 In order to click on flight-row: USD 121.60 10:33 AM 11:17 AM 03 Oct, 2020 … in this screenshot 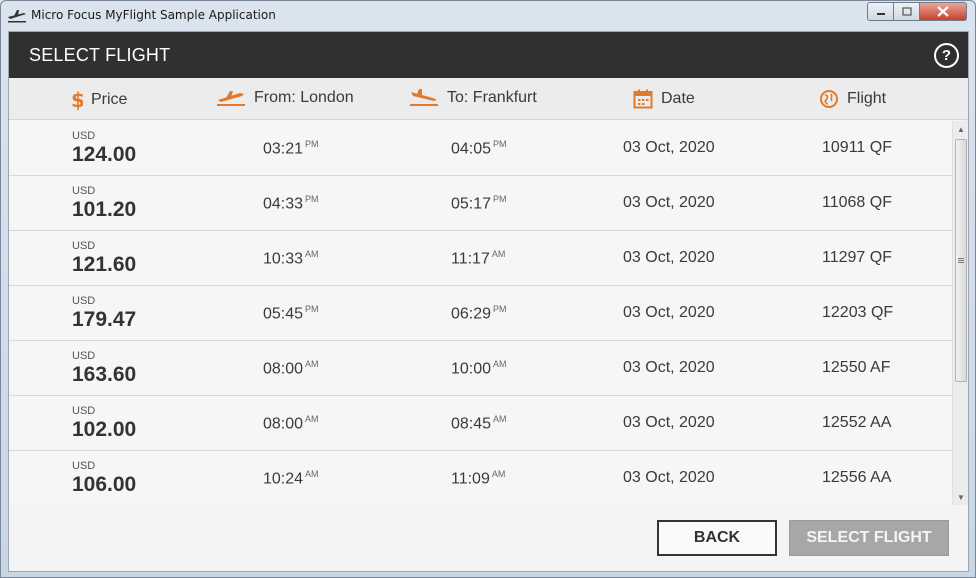, I will do `click(480, 258)`.